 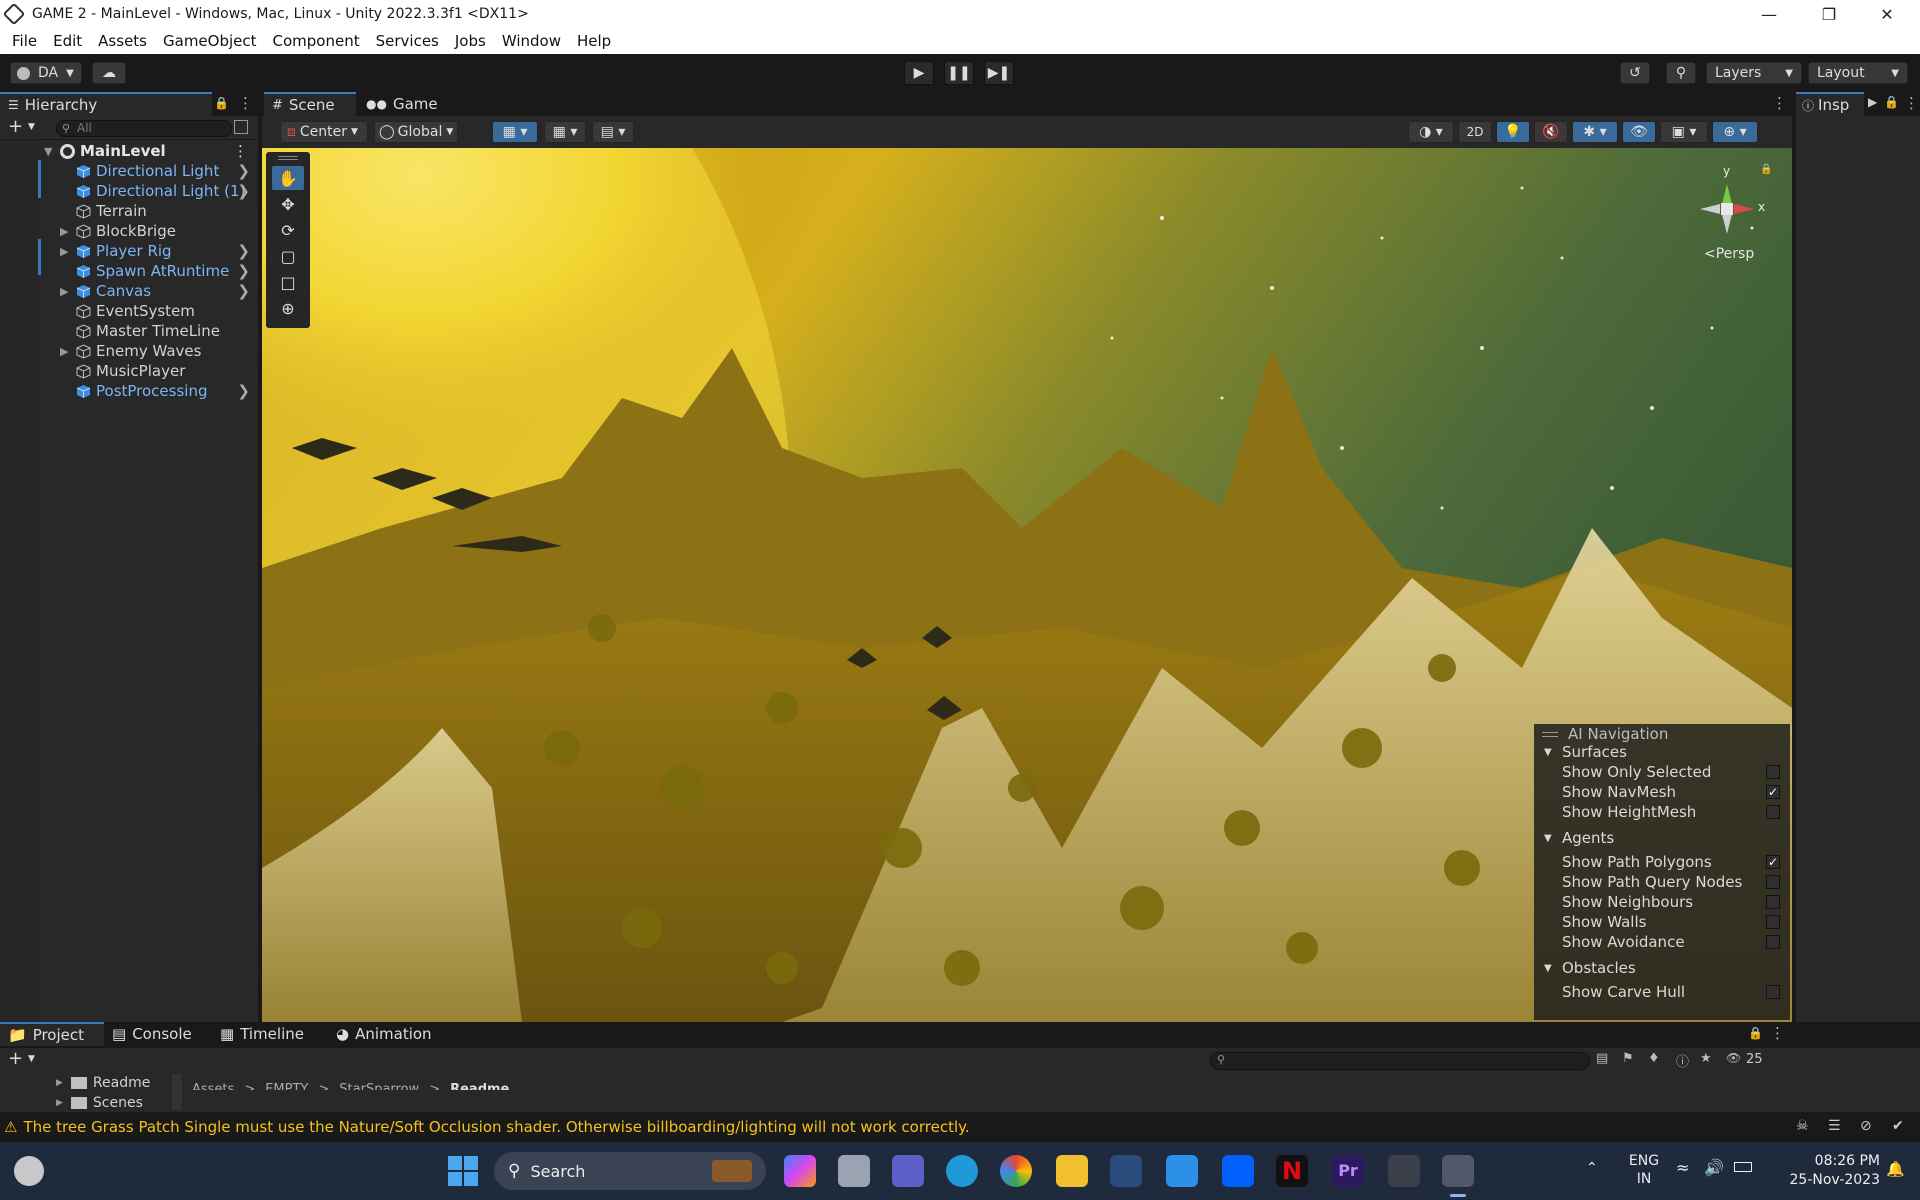 What do you see at coordinates (1404, 1171) in the screenshot?
I see `unity-hub-icon` at bounding box center [1404, 1171].